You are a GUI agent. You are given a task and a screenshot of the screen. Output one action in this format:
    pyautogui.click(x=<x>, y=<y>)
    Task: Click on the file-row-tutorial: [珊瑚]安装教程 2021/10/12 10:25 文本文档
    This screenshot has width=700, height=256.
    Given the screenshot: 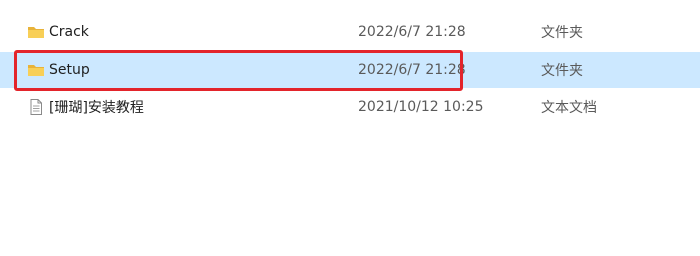 What is the action you would take?
    pyautogui.click(x=350, y=107)
    